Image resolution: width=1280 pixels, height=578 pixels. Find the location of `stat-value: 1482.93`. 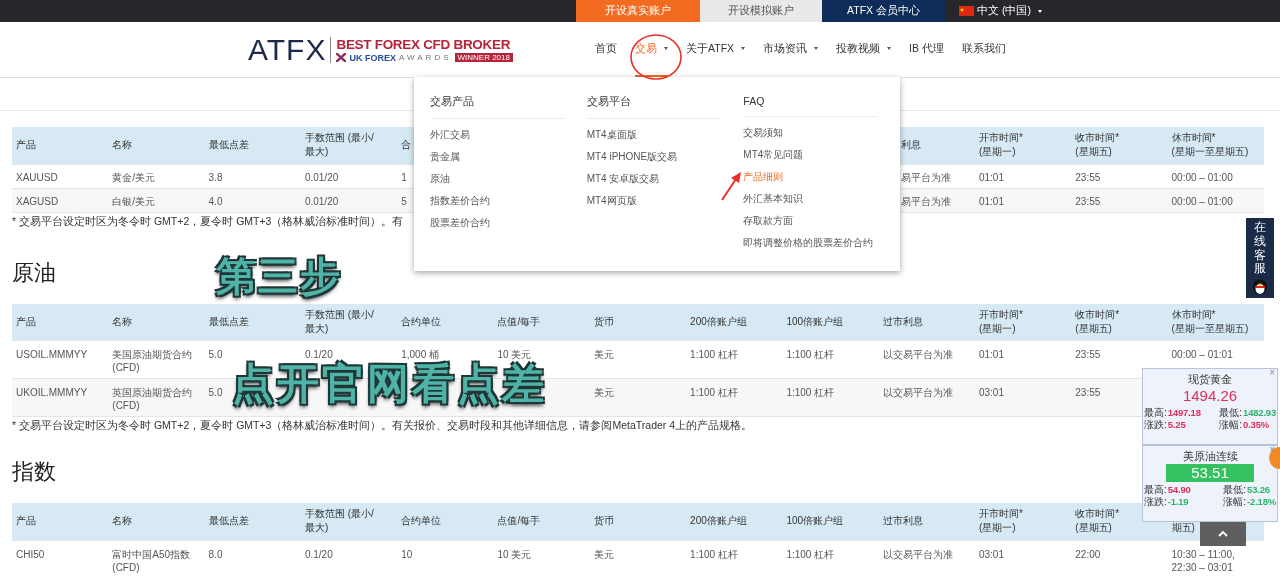

stat-value: 1482.93 is located at coordinates (1259, 413).